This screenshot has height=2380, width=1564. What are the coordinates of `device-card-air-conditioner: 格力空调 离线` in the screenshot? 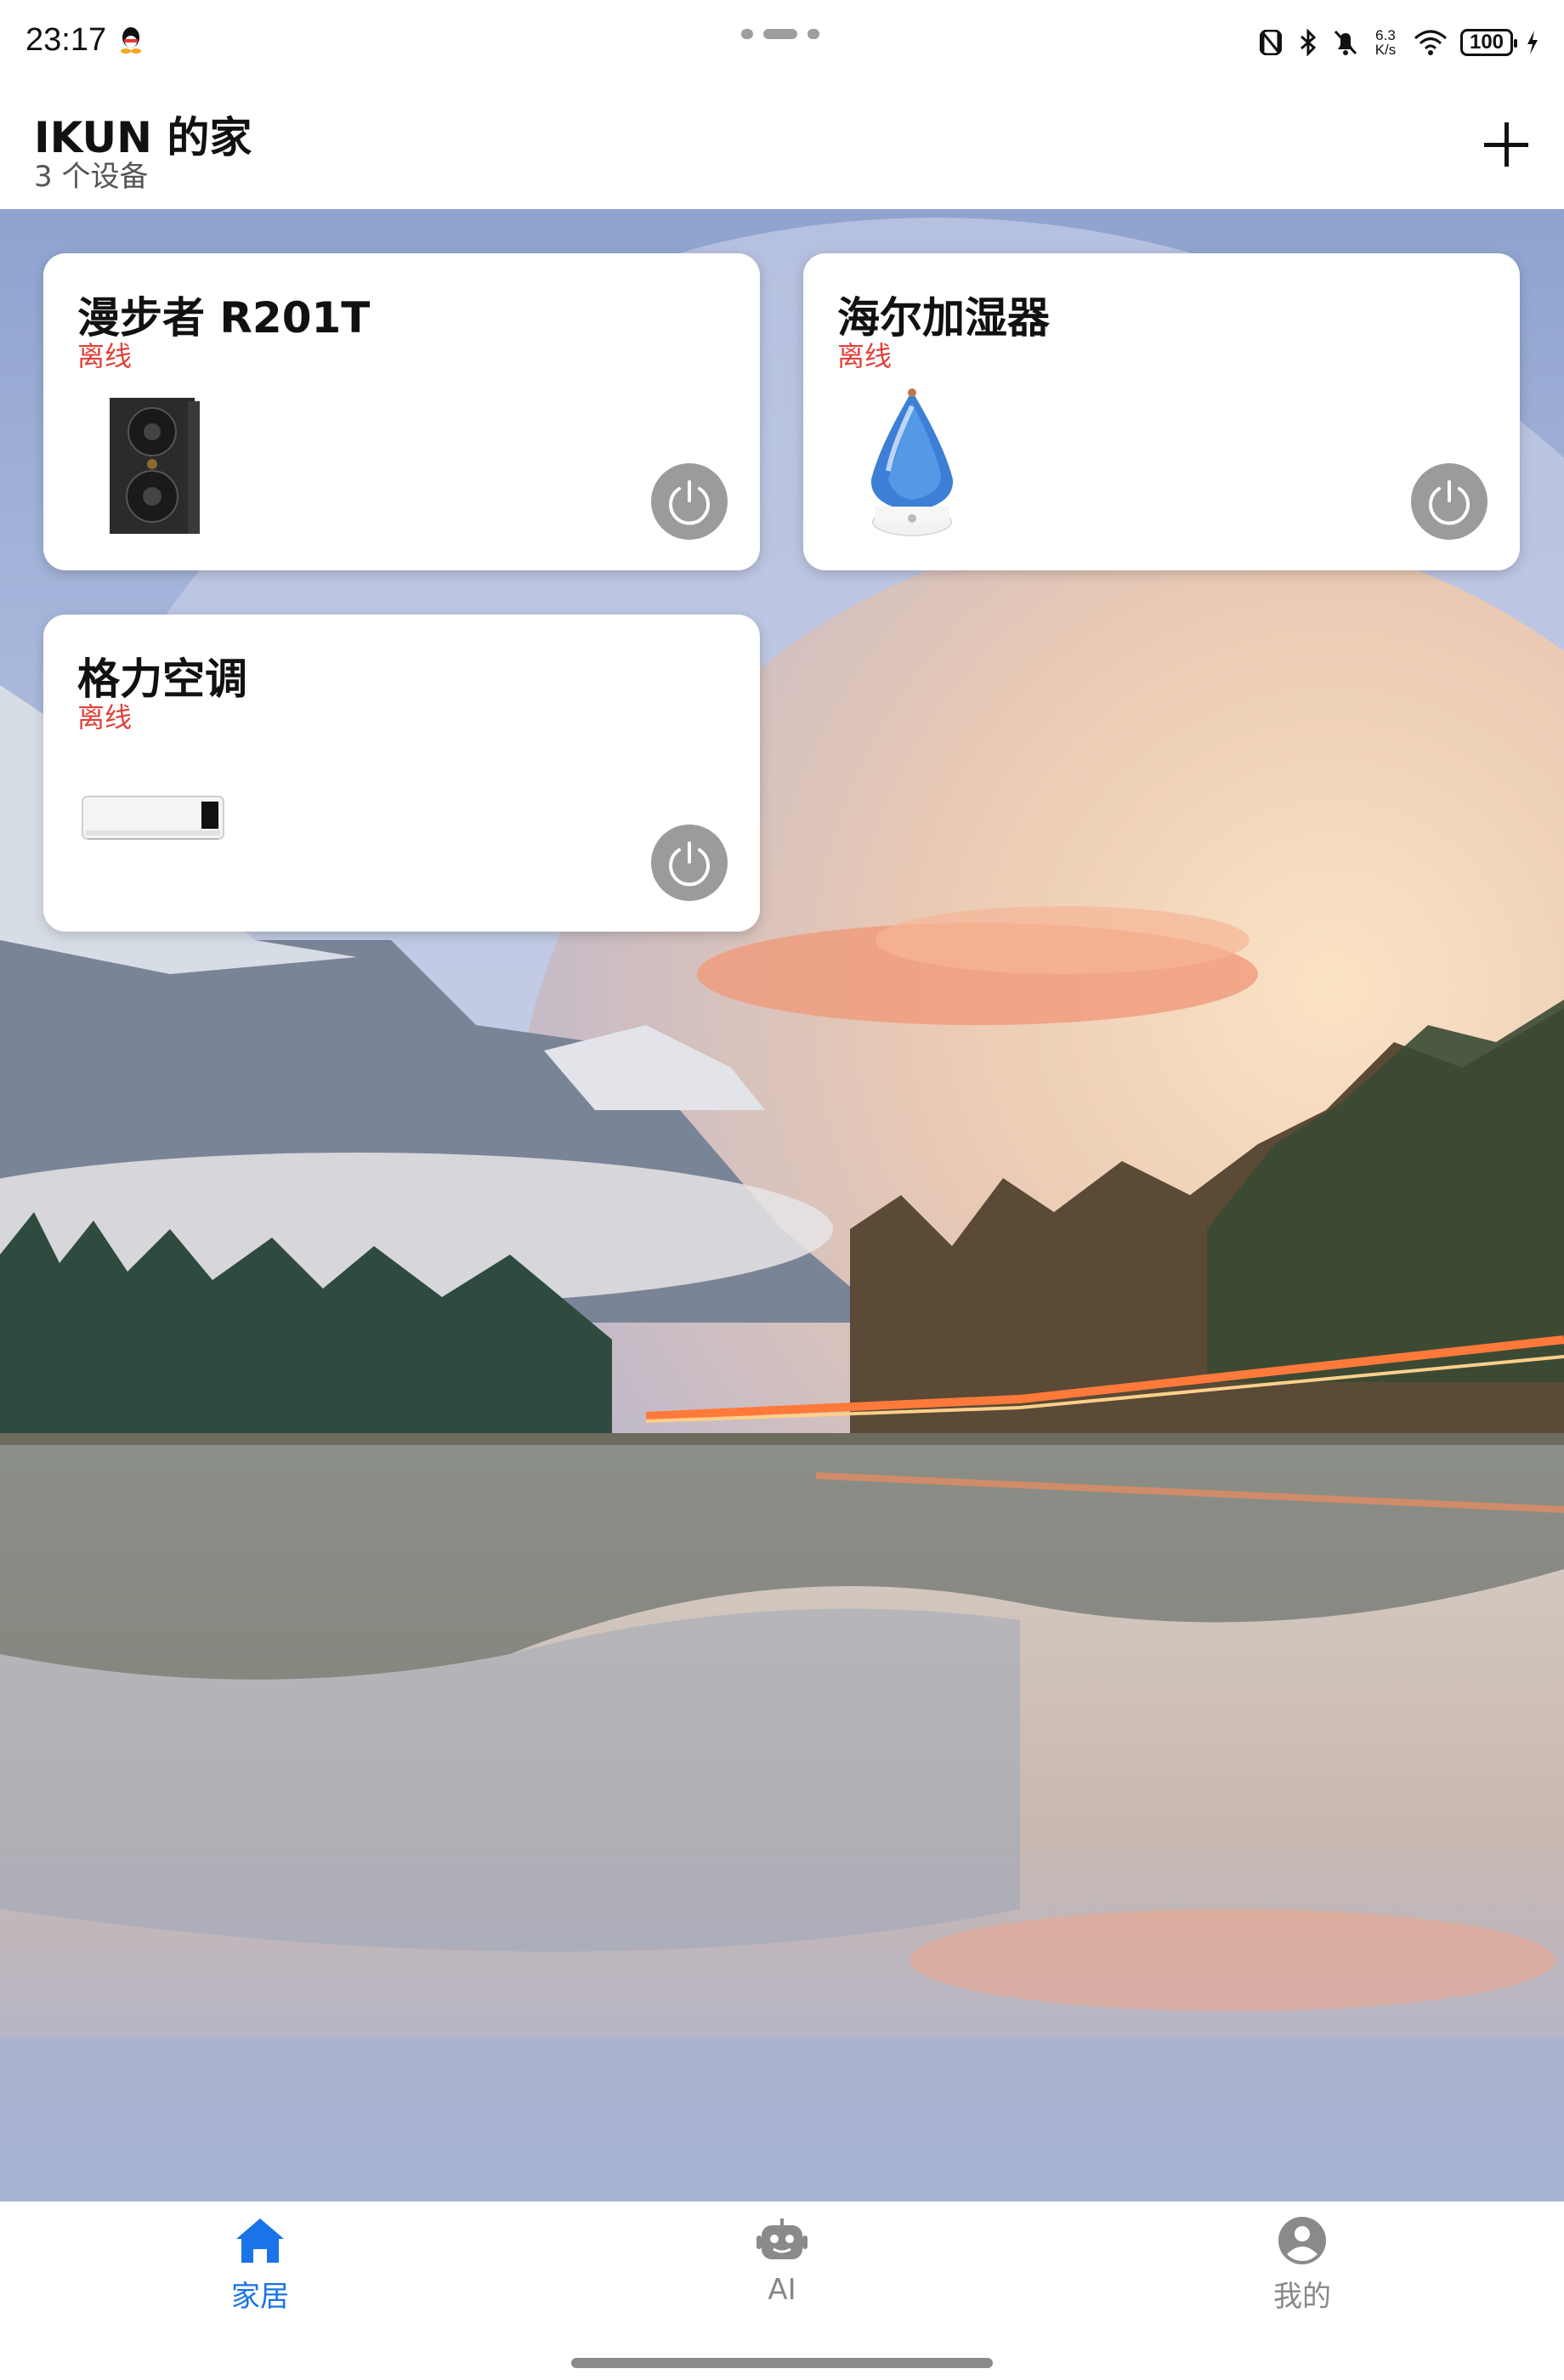 It's located at (401, 773).